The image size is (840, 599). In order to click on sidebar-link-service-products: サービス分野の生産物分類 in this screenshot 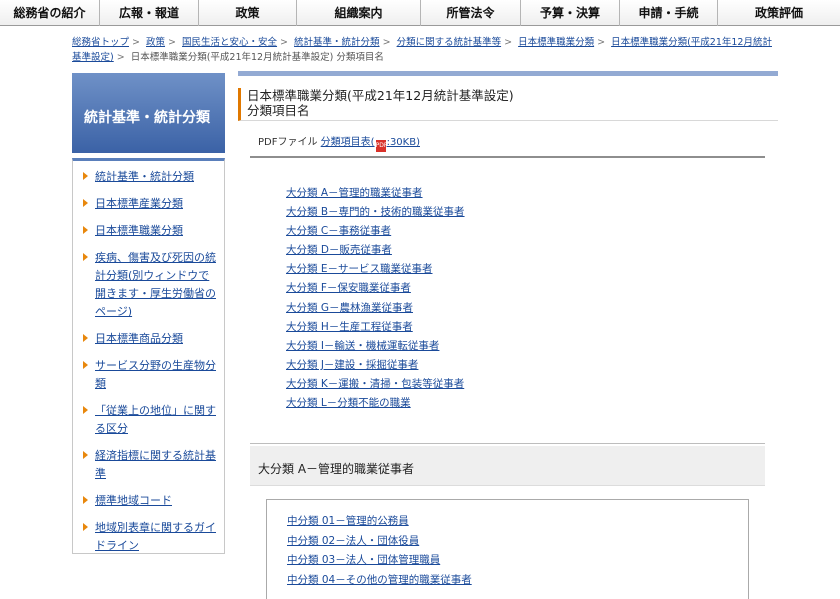, I will do `click(155, 374)`.